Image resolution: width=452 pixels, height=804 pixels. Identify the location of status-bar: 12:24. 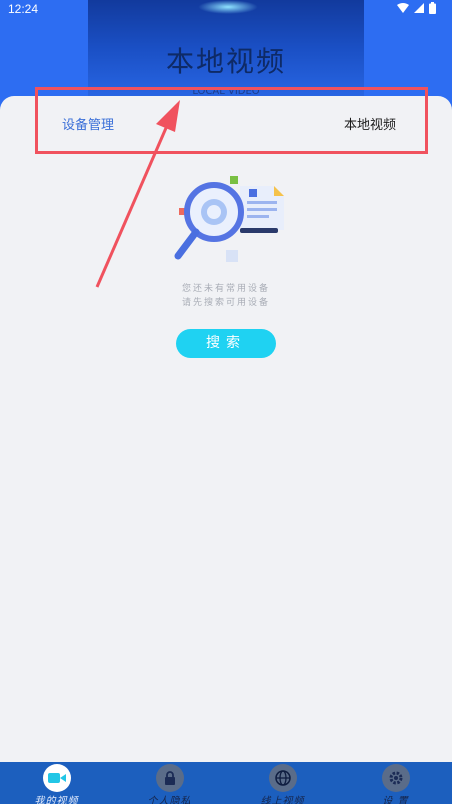
(226, 9).